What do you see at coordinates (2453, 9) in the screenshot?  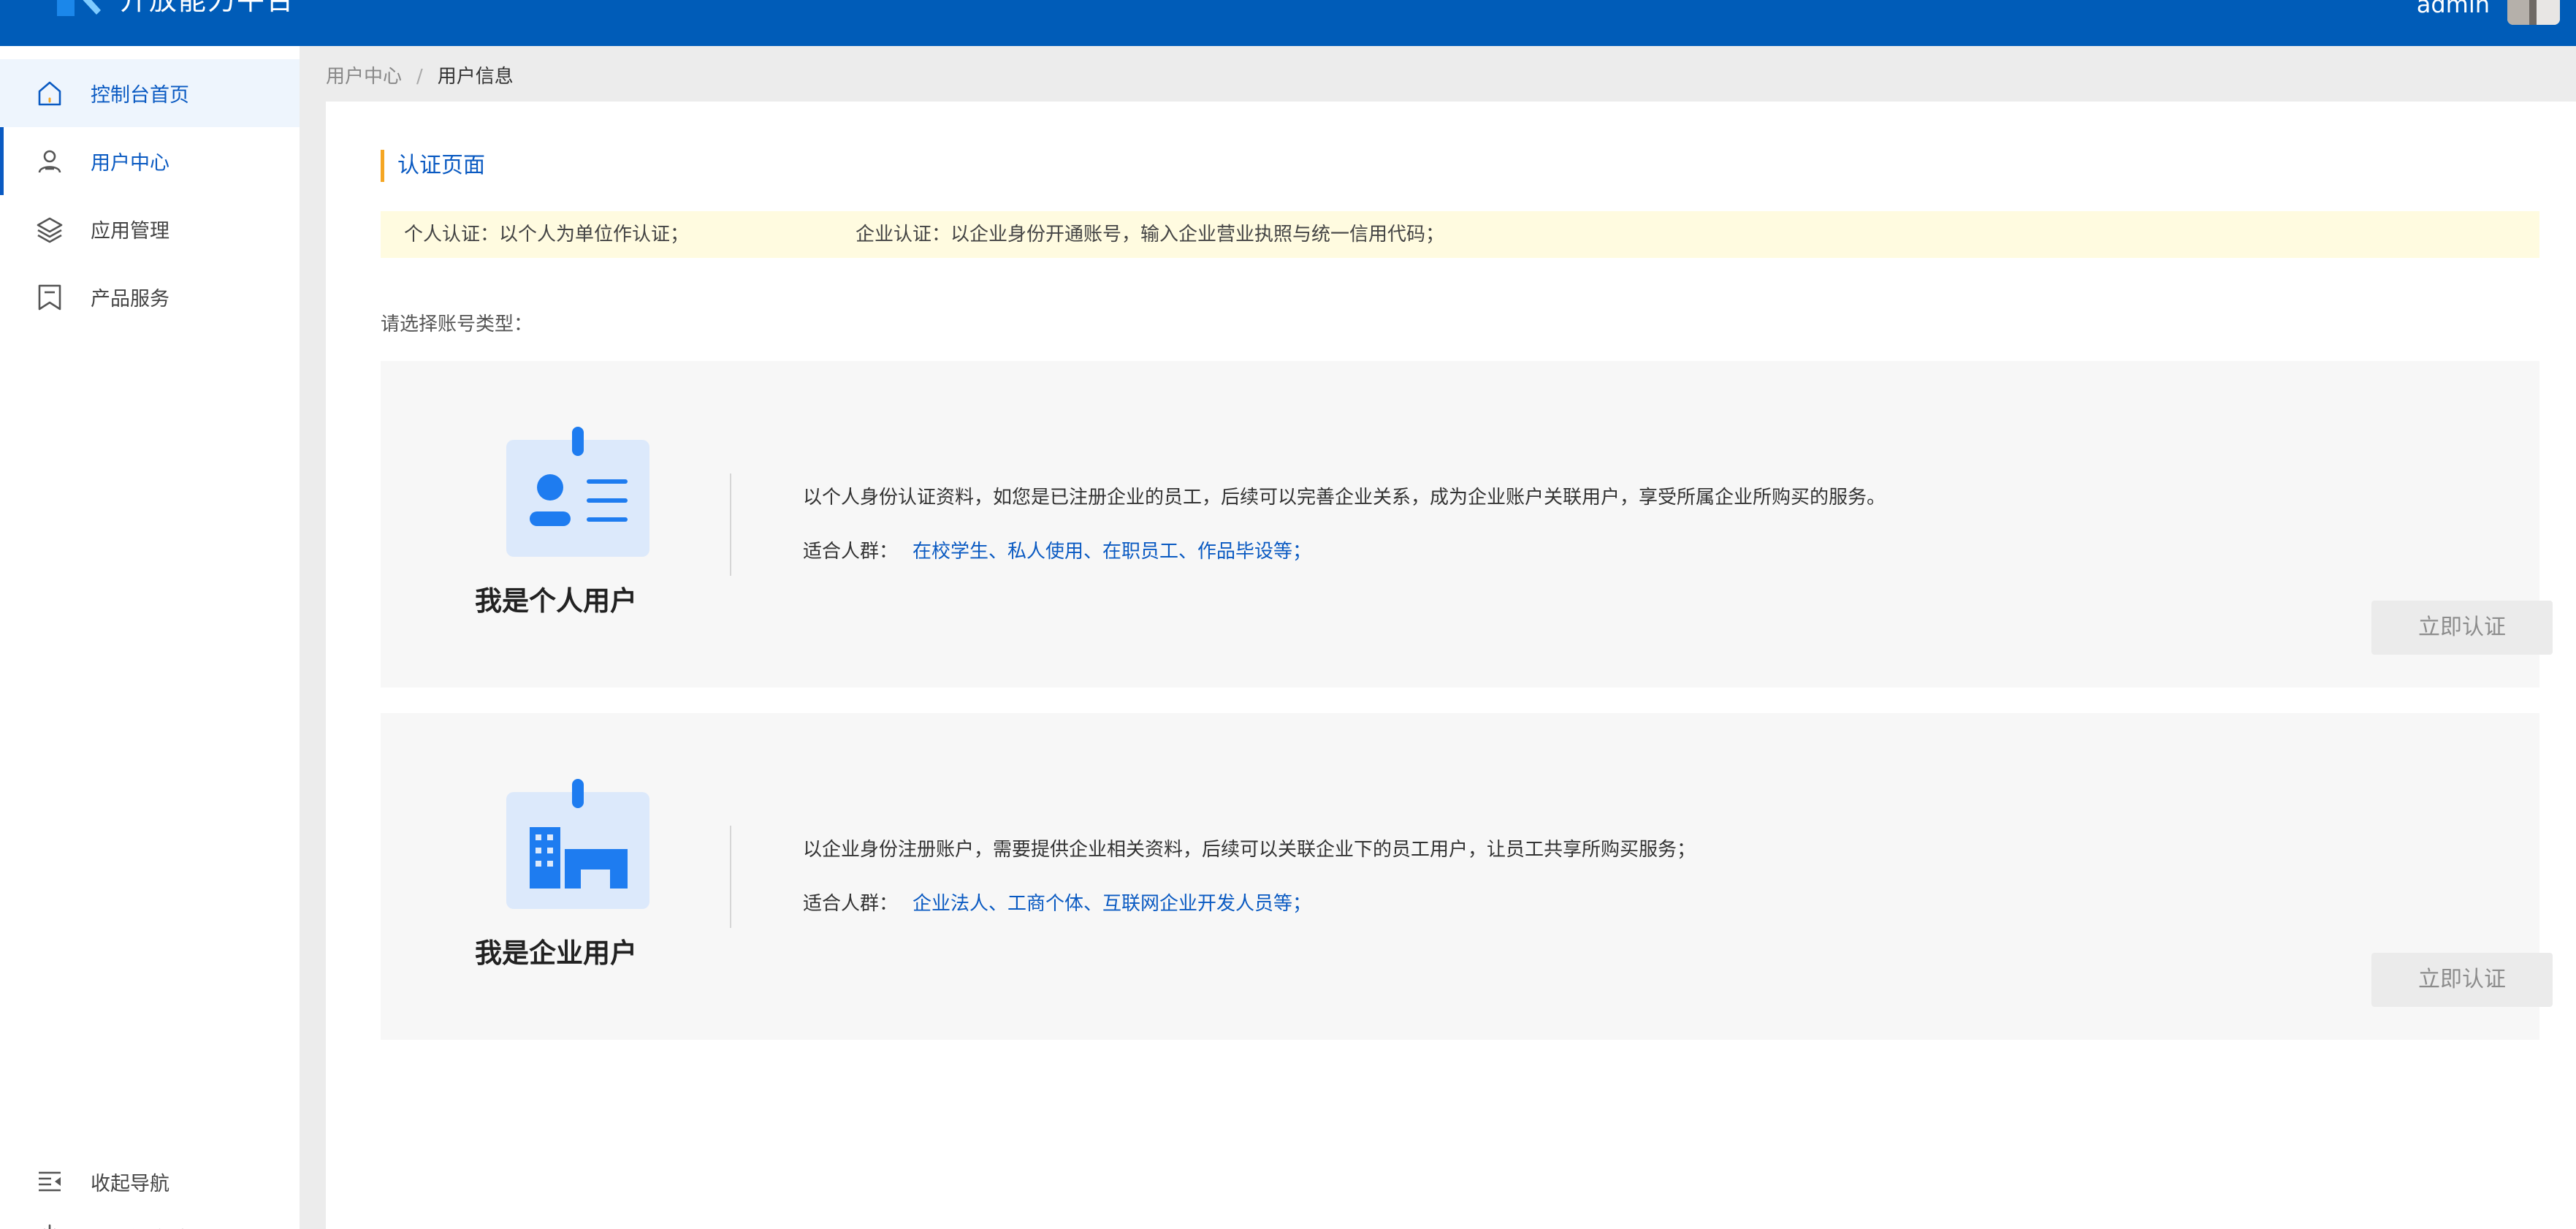 I see `user-name: admin` at bounding box center [2453, 9].